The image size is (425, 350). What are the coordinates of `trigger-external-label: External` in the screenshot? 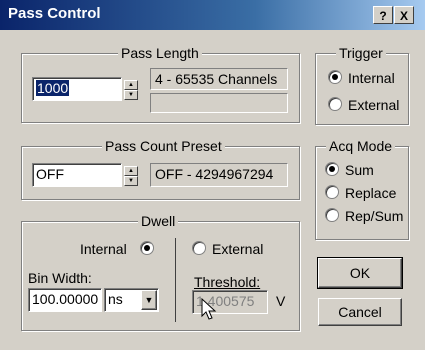 It's located at (374, 105).